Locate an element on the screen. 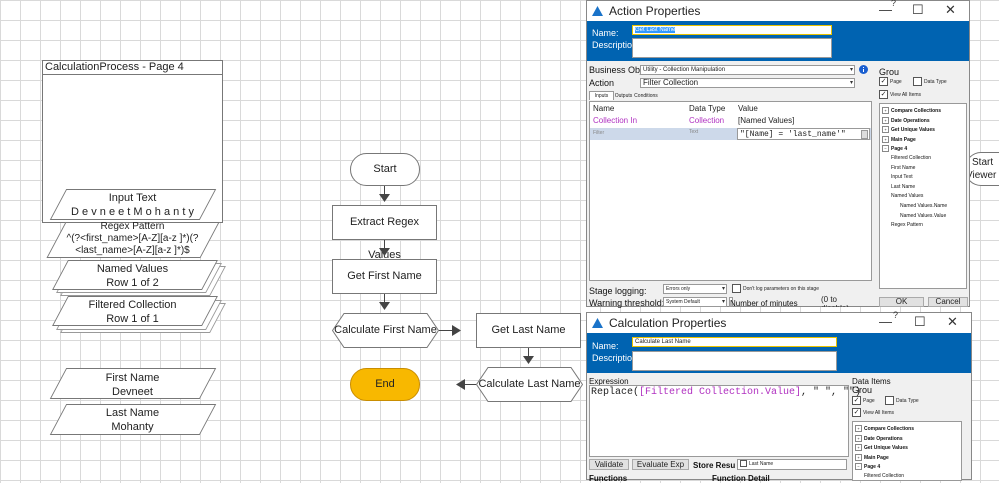  action-get-last-name: Get Last Name is located at coordinates (528, 330).